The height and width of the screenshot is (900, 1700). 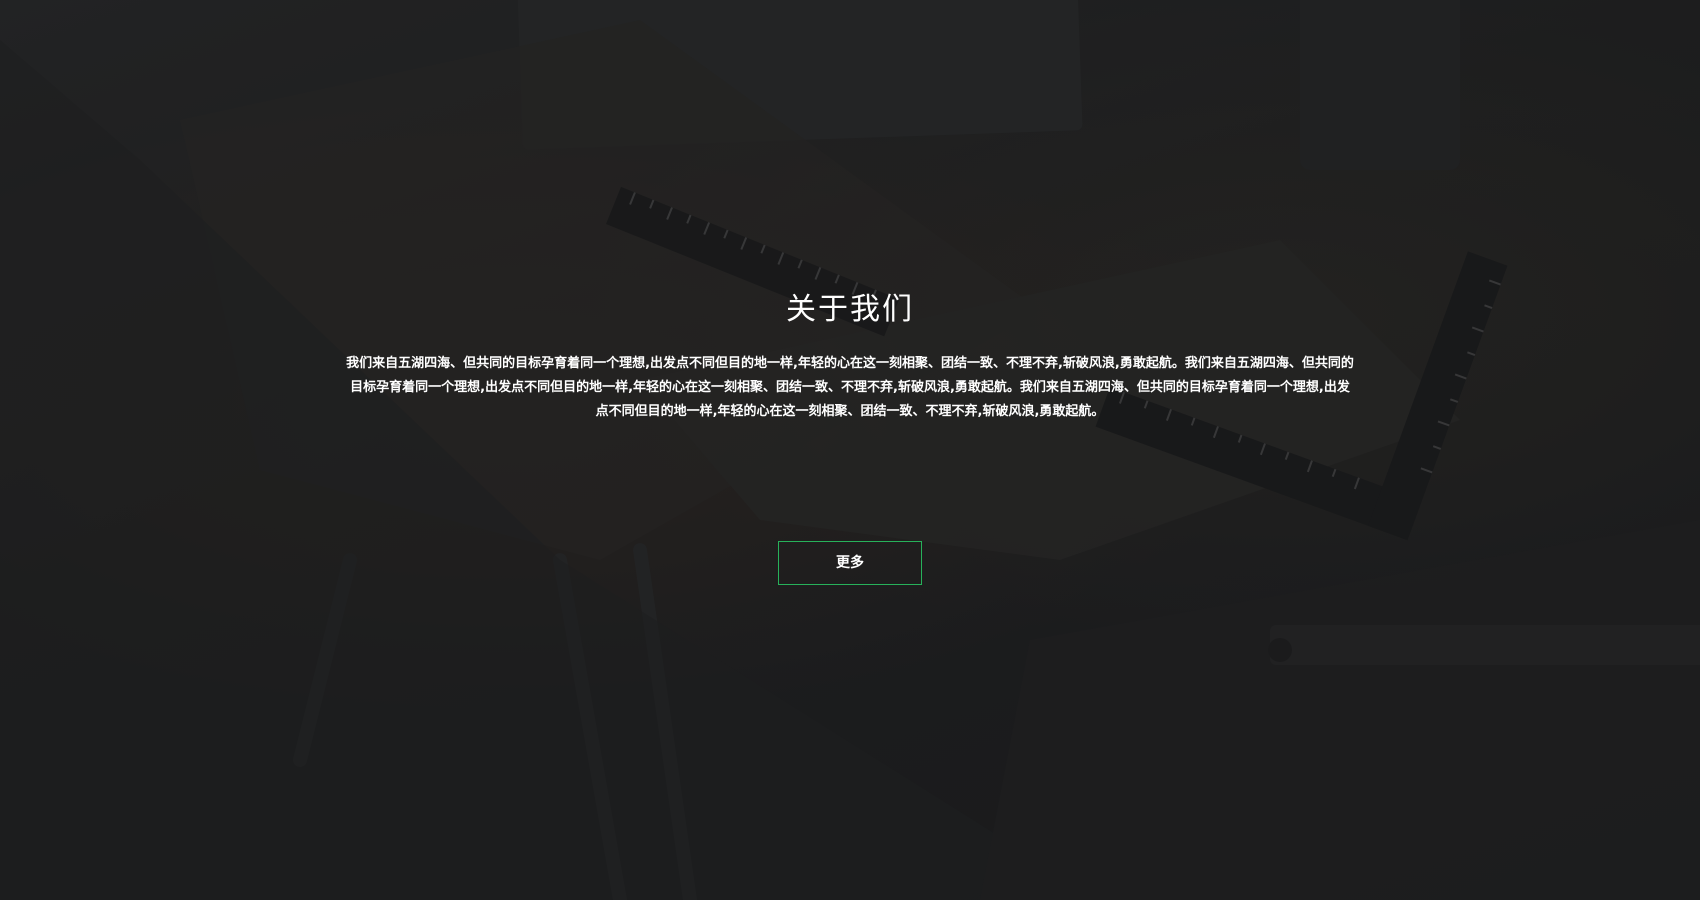 I want to click on section-title: 关于我们, so click(x=850, y=309).